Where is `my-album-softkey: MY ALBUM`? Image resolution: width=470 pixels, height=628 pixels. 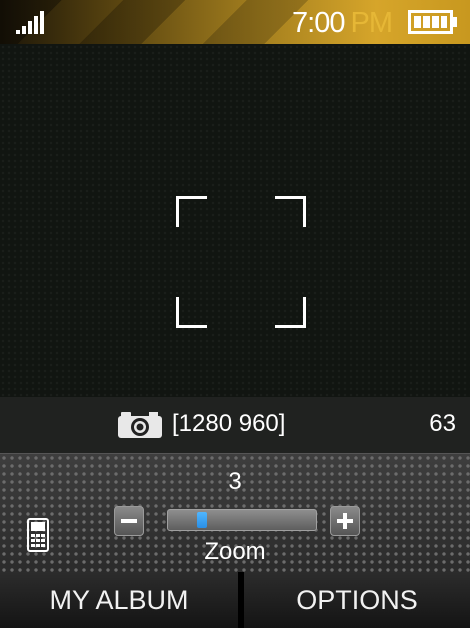
my-album-softkey: MY ALBUM is located at coordinates (119, 600).